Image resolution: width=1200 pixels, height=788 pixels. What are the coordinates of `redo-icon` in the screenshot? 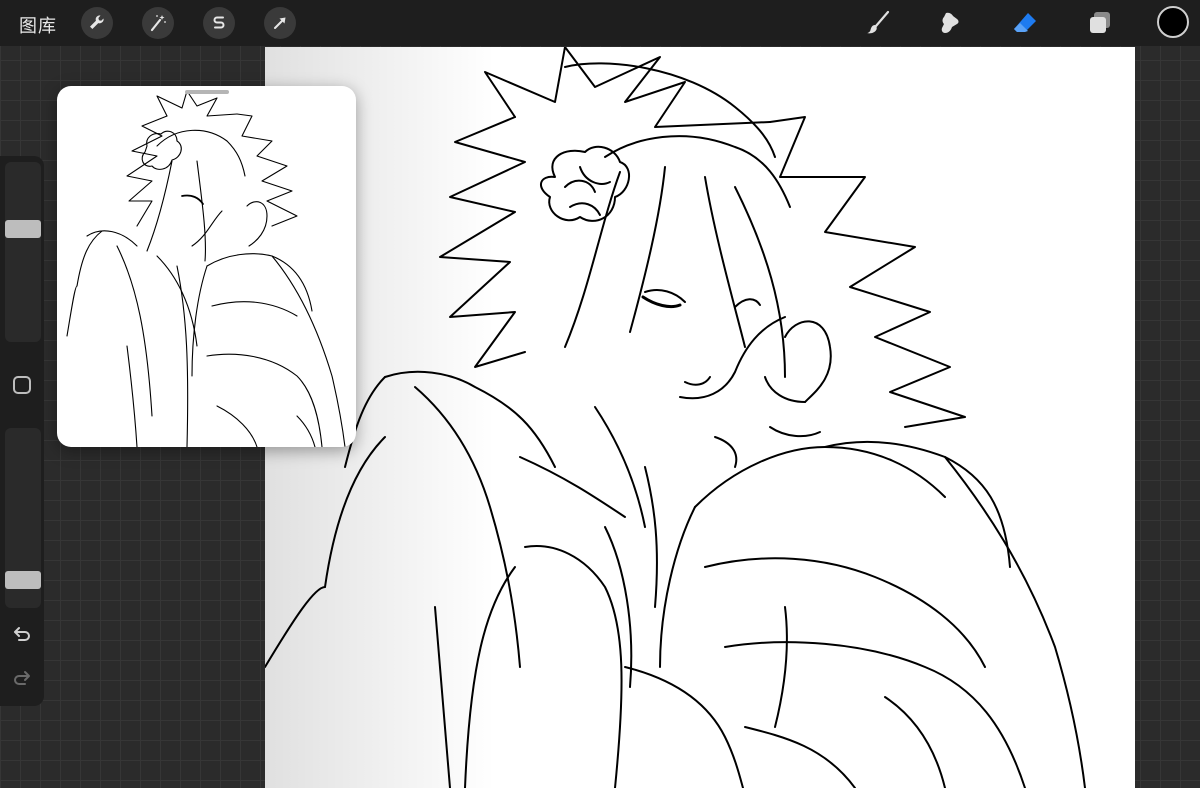 It's located at (22, 679).